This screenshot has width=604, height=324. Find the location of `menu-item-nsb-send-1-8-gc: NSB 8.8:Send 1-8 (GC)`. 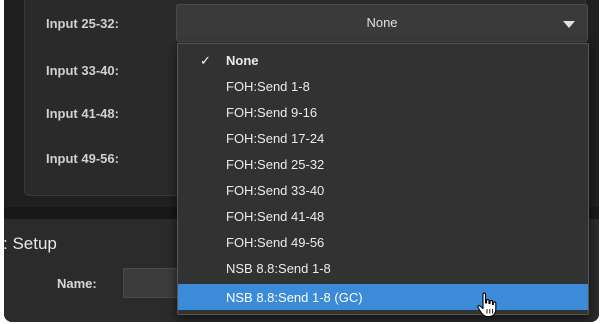

menu-item-nsb-send-1-8-gc: NSB 8.8:Send 1-8 (GC) is located at coordinates (383, 297).